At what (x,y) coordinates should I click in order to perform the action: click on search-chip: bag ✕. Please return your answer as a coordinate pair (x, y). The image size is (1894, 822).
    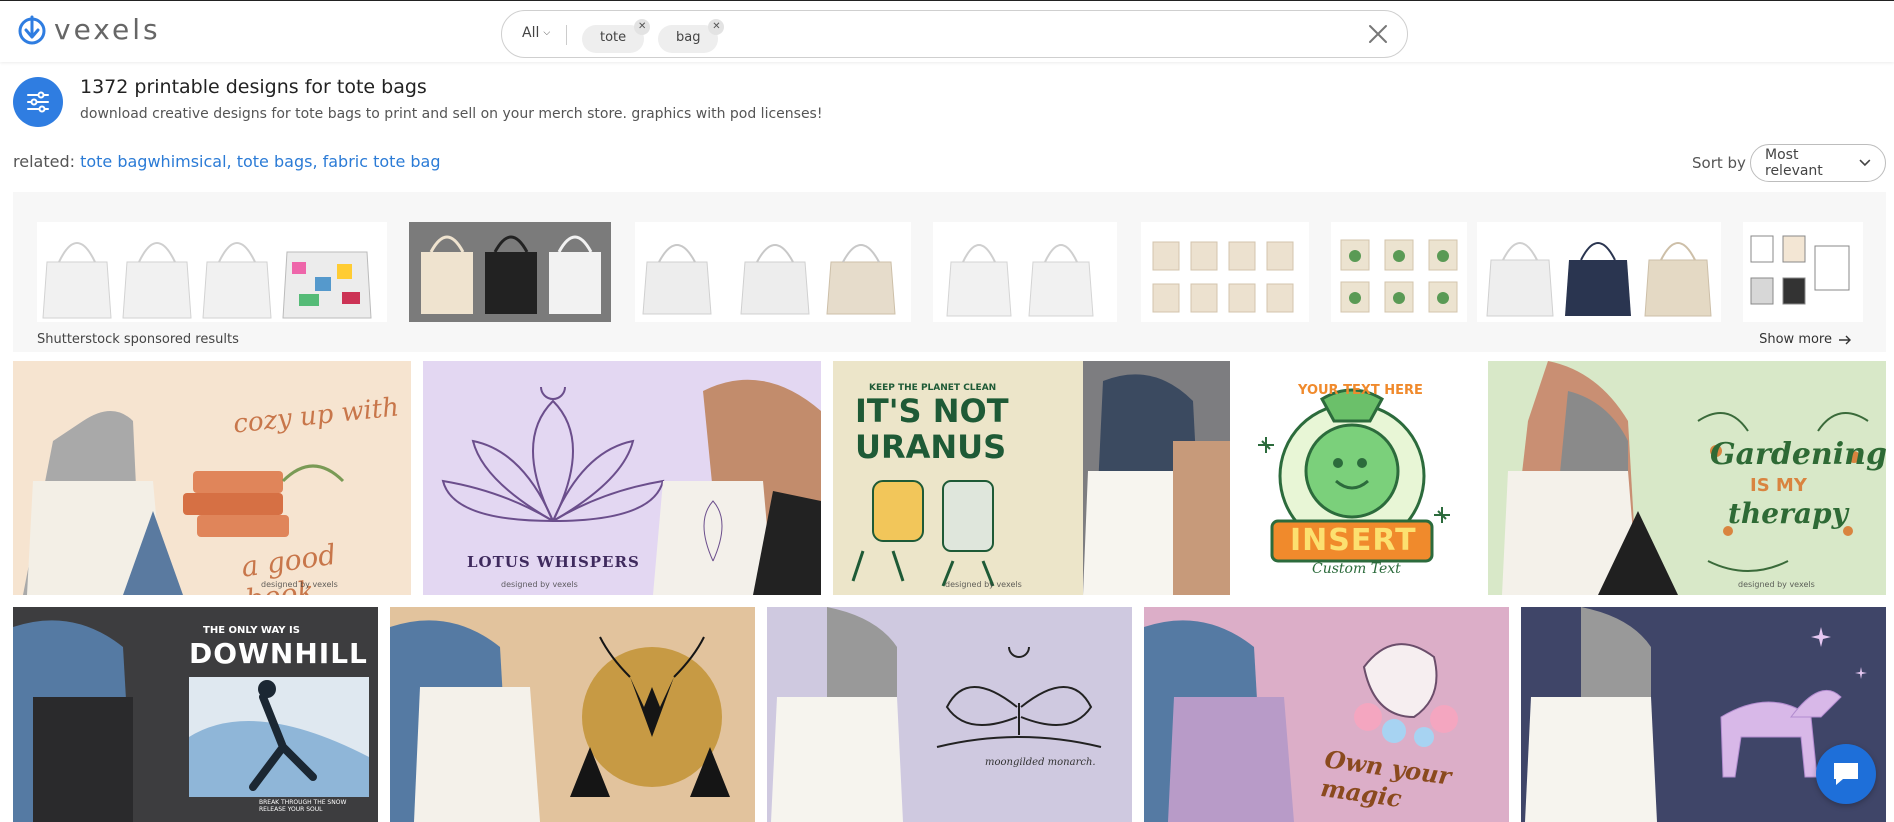
    Looking at the image, I should click on (691, 36).